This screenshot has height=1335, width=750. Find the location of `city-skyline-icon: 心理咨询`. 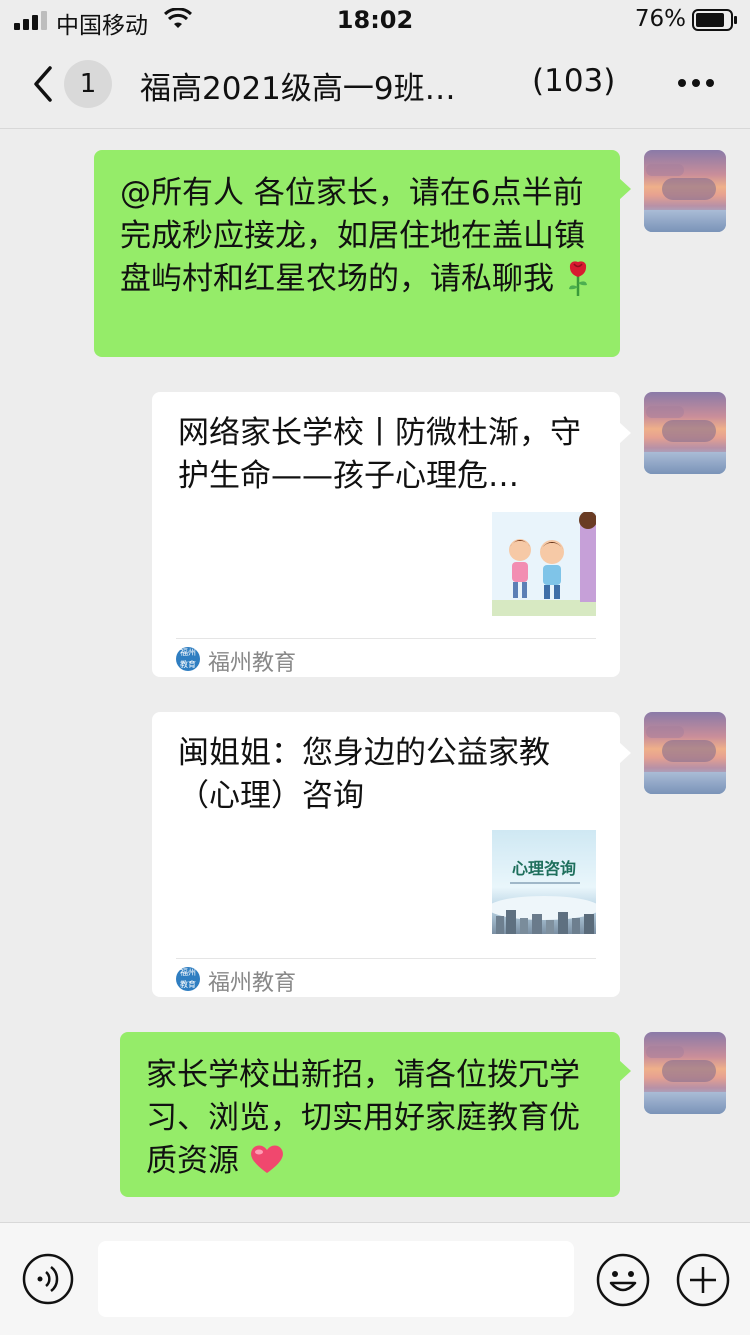

city-skyline-icon: 心理咨询 is located at coordinates (544, 896).